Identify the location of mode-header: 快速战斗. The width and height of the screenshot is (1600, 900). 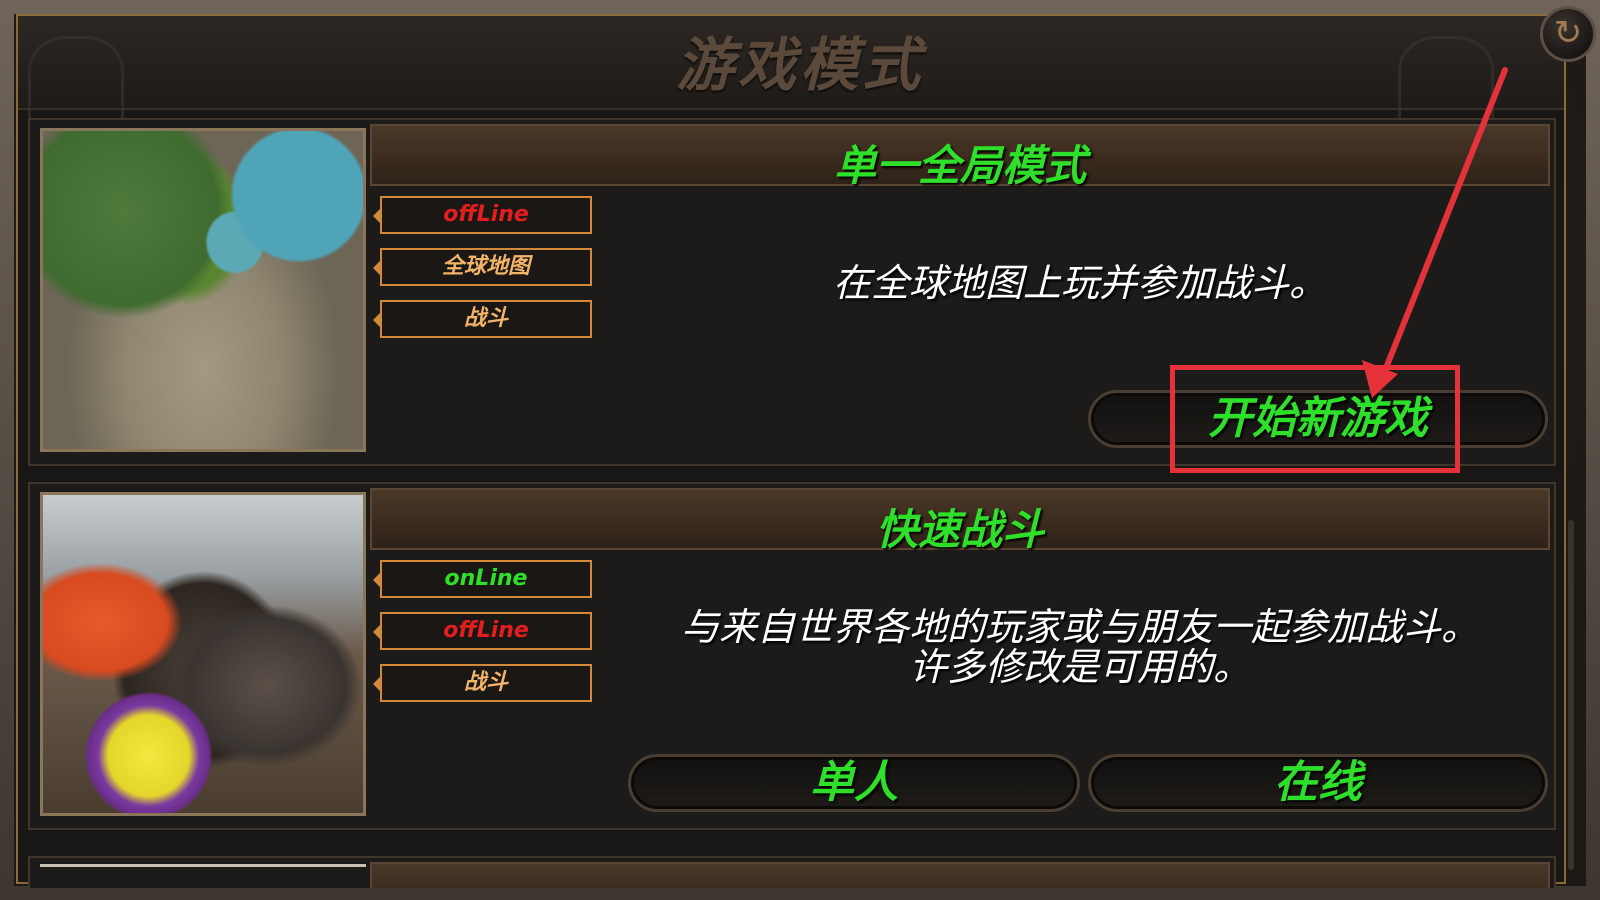
(960, 521).